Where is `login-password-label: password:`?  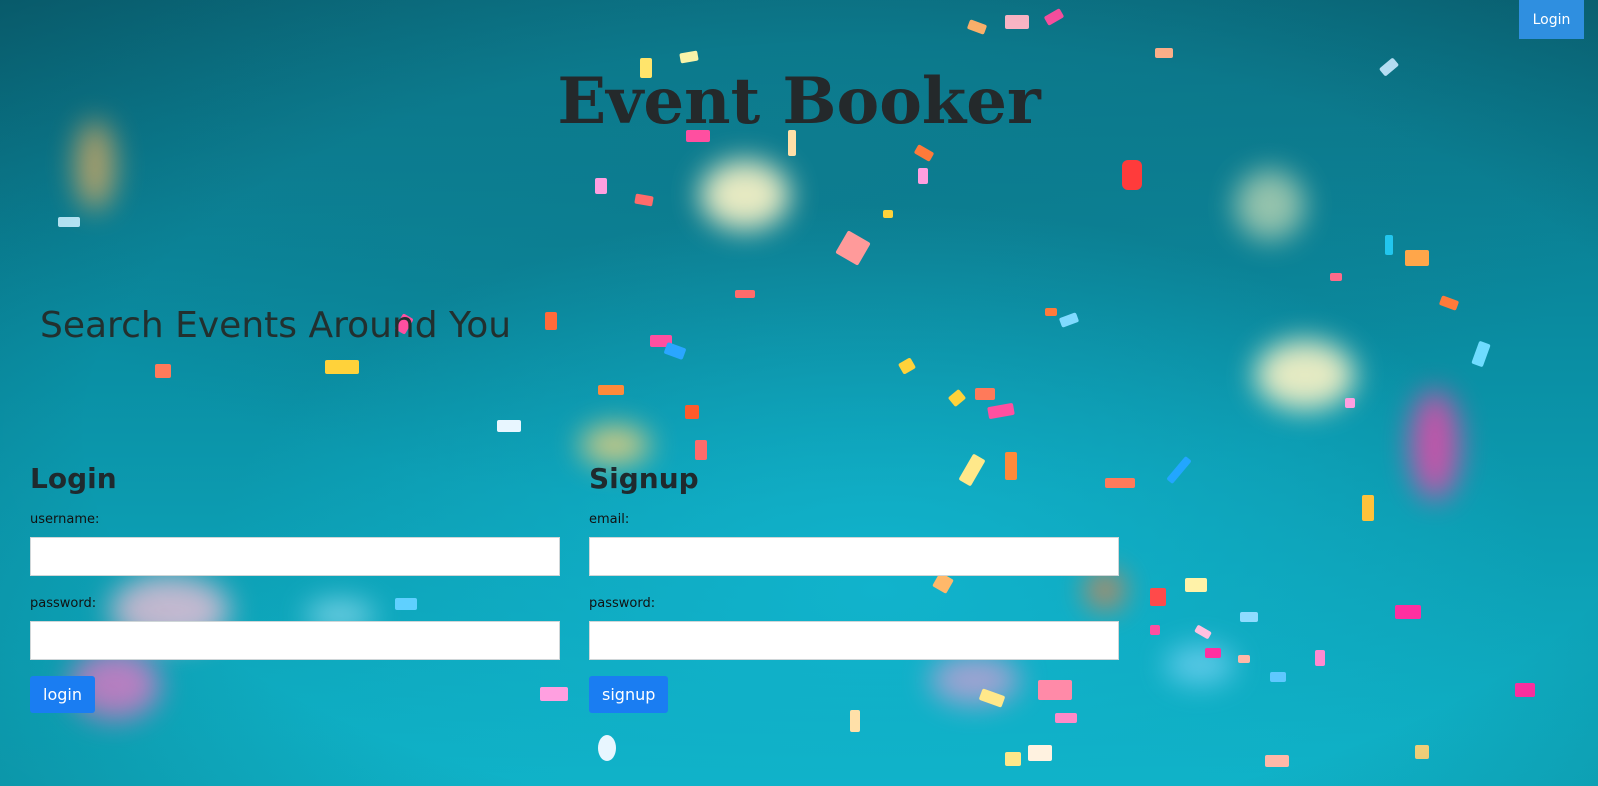 login-password-label: password: is located at coordinates (63, 603).